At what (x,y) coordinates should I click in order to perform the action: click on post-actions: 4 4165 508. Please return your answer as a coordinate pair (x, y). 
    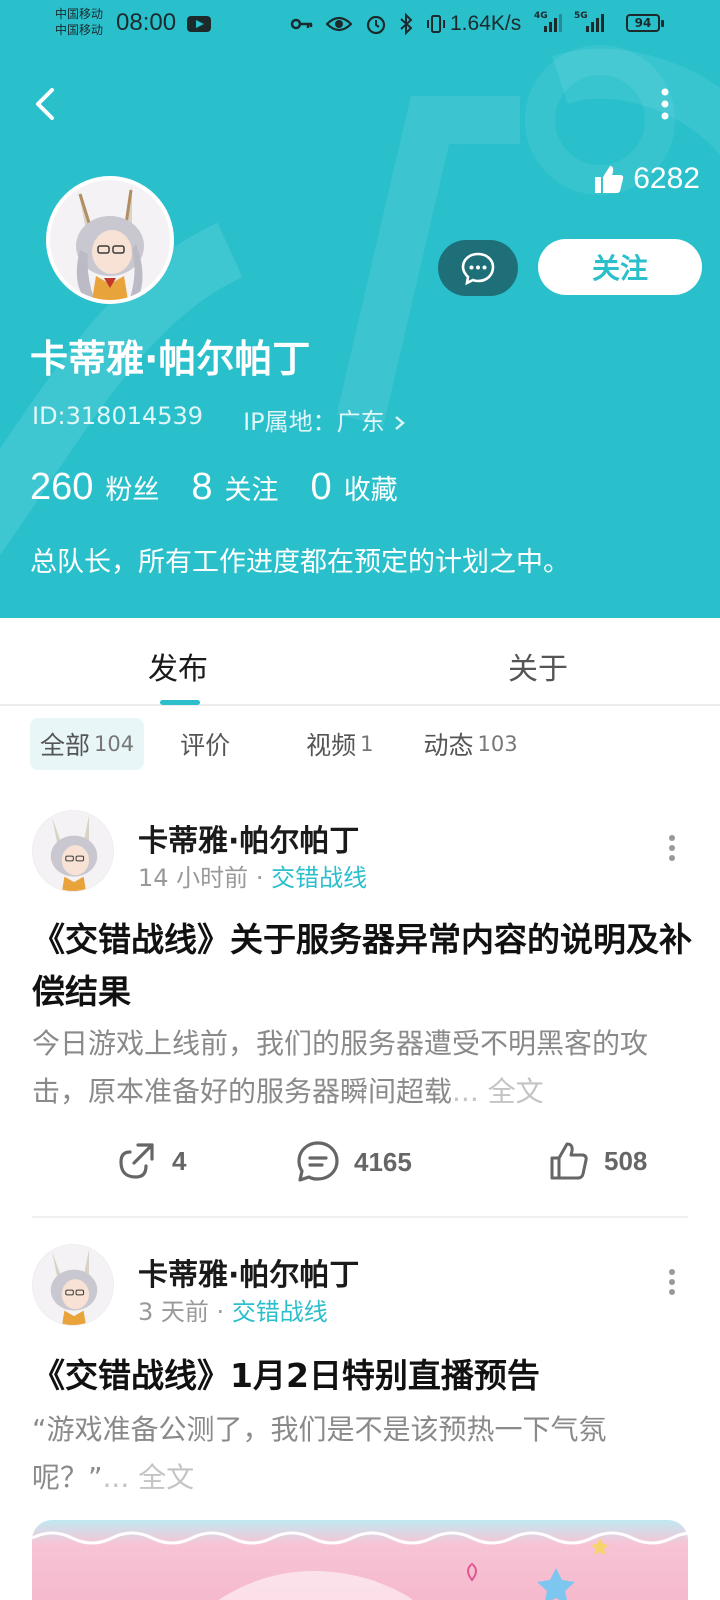
    Looking at the image, I should click on (360, 1165).